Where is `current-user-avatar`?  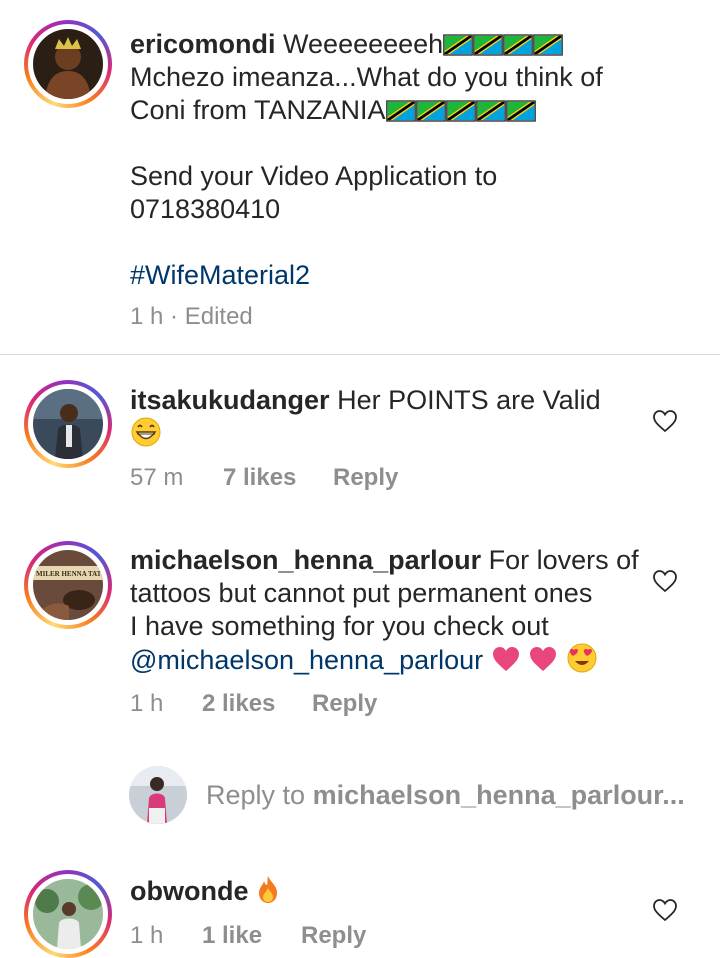
current-user-avatar is located at coordinates (158, 795).